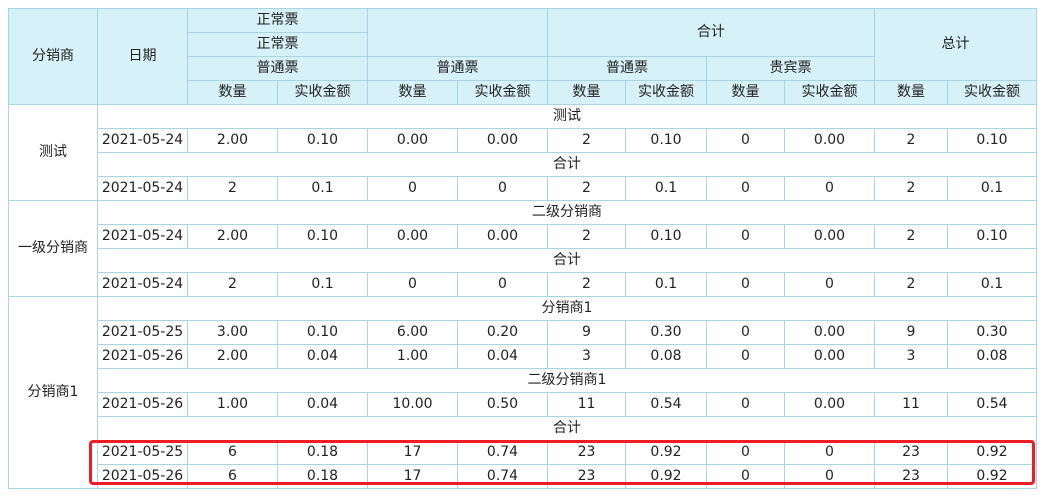 Image resolution: width=1043 pixels, height=495 pixels. What do you see at coordinates (277, 68) in the screenshot?
I see `header-regular-1: 普通票` at bounding box center [277, 68].